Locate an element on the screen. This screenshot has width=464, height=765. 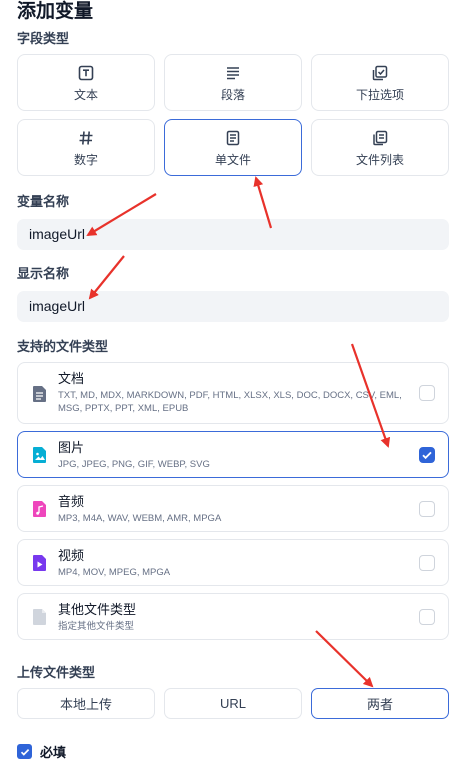
field-type-single-file: 单文件 is located at coordinates (233, 147).